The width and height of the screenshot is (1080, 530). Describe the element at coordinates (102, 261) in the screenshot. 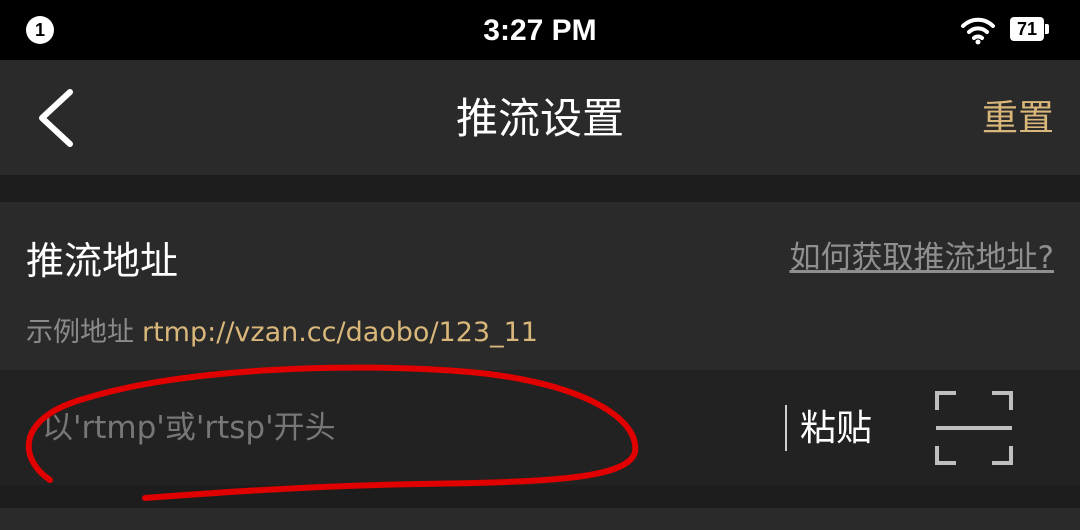

I see `section-title: 推流地址` at that location.